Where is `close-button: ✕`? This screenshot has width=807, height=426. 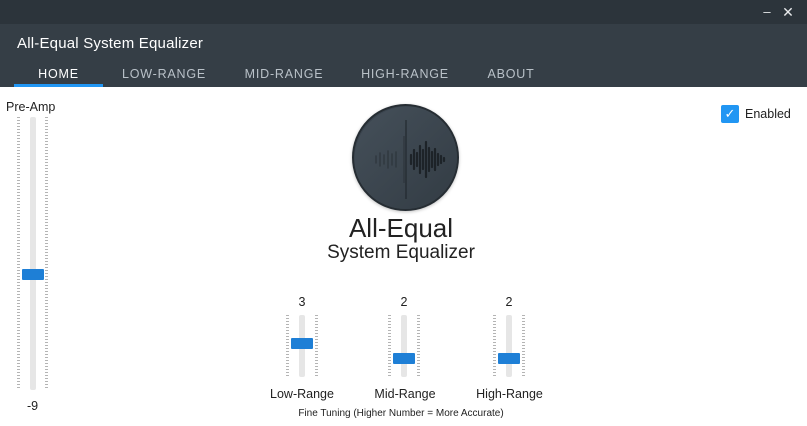 close-button: ✕ is located at coordinates (788, 12).